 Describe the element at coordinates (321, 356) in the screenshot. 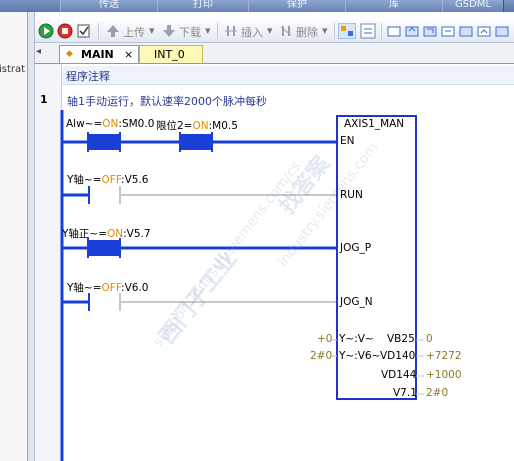

I see `param-in-value-2: 2#0` at that location.